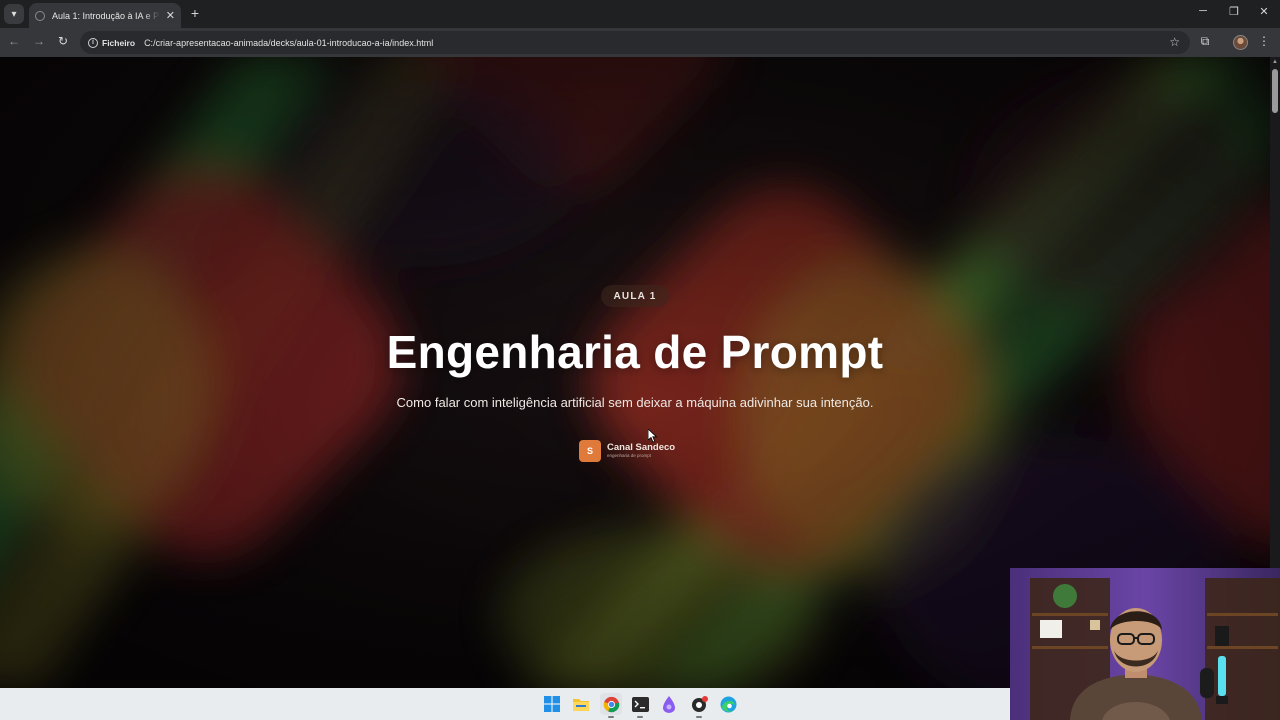 Image resolution: width=1280 pixels, height=720 pixels. Describe the element at coordinates (653, 436) in the screenshot. I see `mouse-cursor-icon` at that location.